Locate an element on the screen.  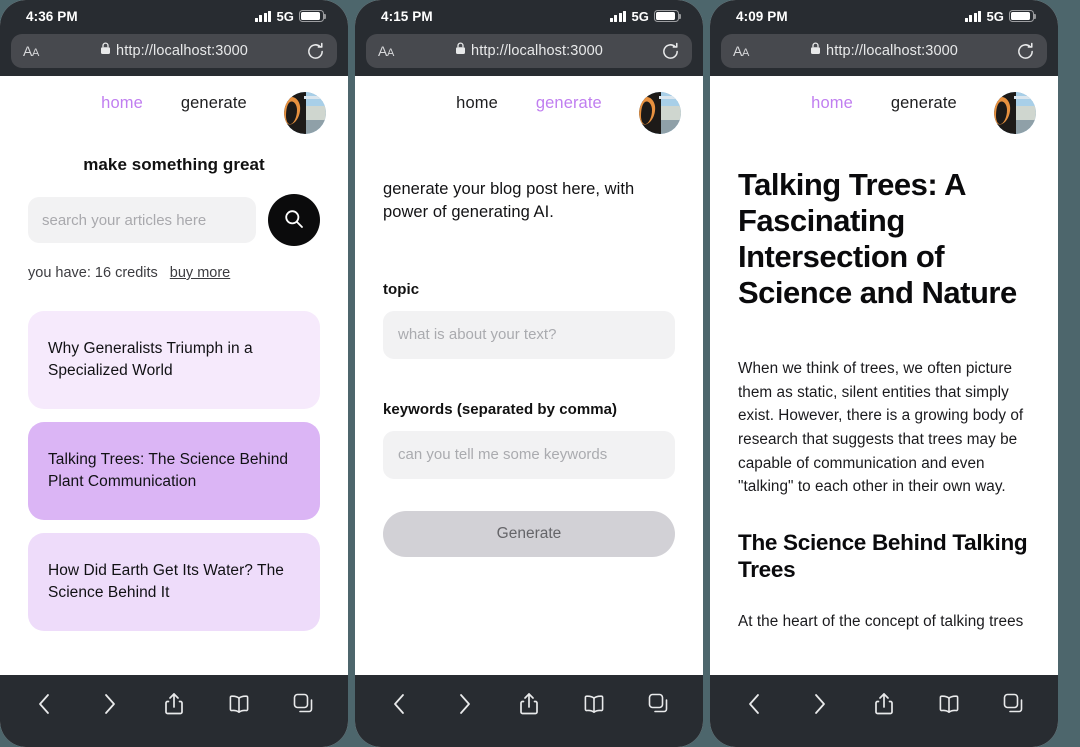
safari-top-chrome: 4:36 PM 5G AA http://localhost:3000 is located at coordinates (174, 38).